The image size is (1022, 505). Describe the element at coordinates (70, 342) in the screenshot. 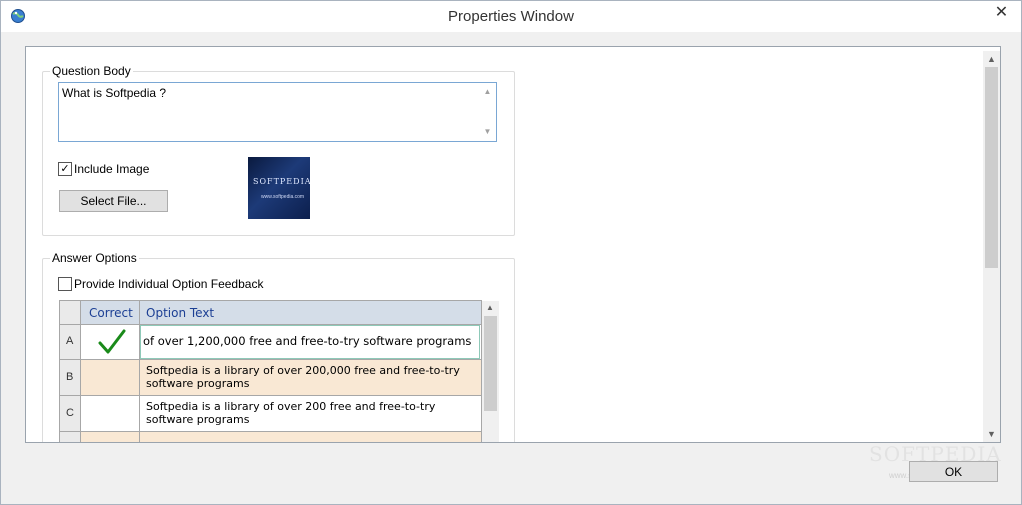

I see `row-header: A` at that location.